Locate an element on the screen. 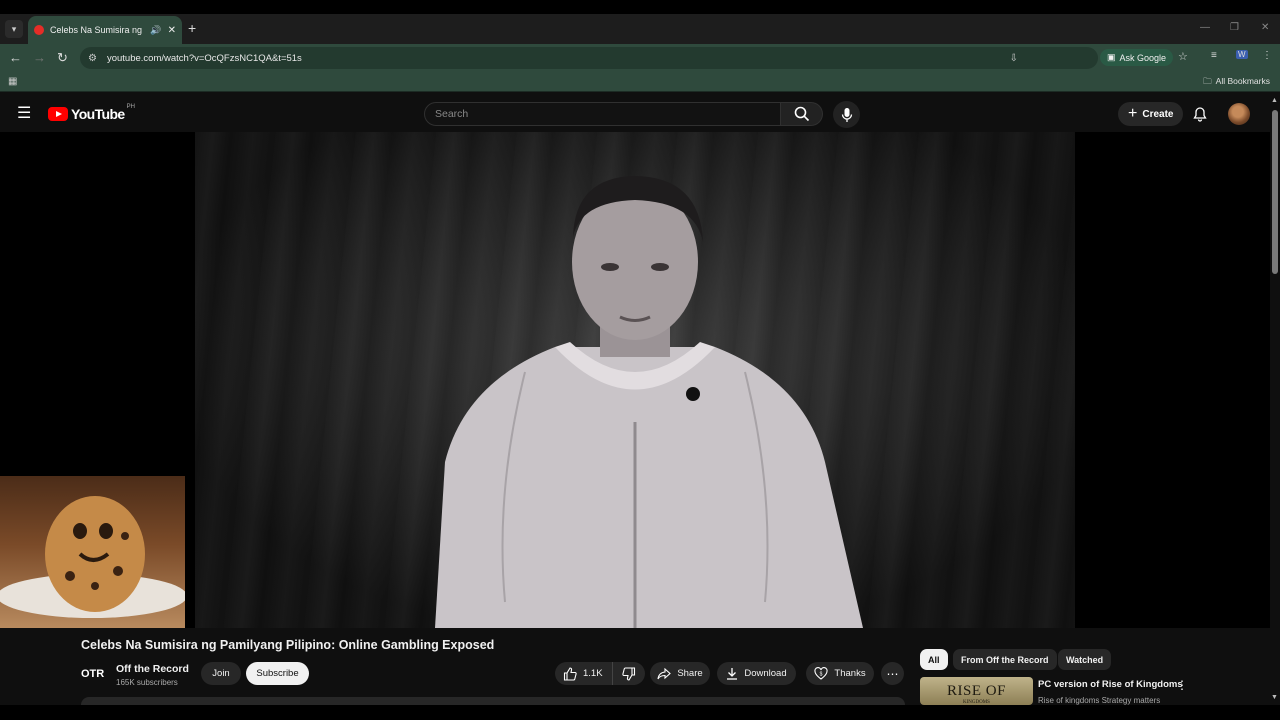  scroll-down-arrow-icon: ▼ is located at coordinates (1274, 697).